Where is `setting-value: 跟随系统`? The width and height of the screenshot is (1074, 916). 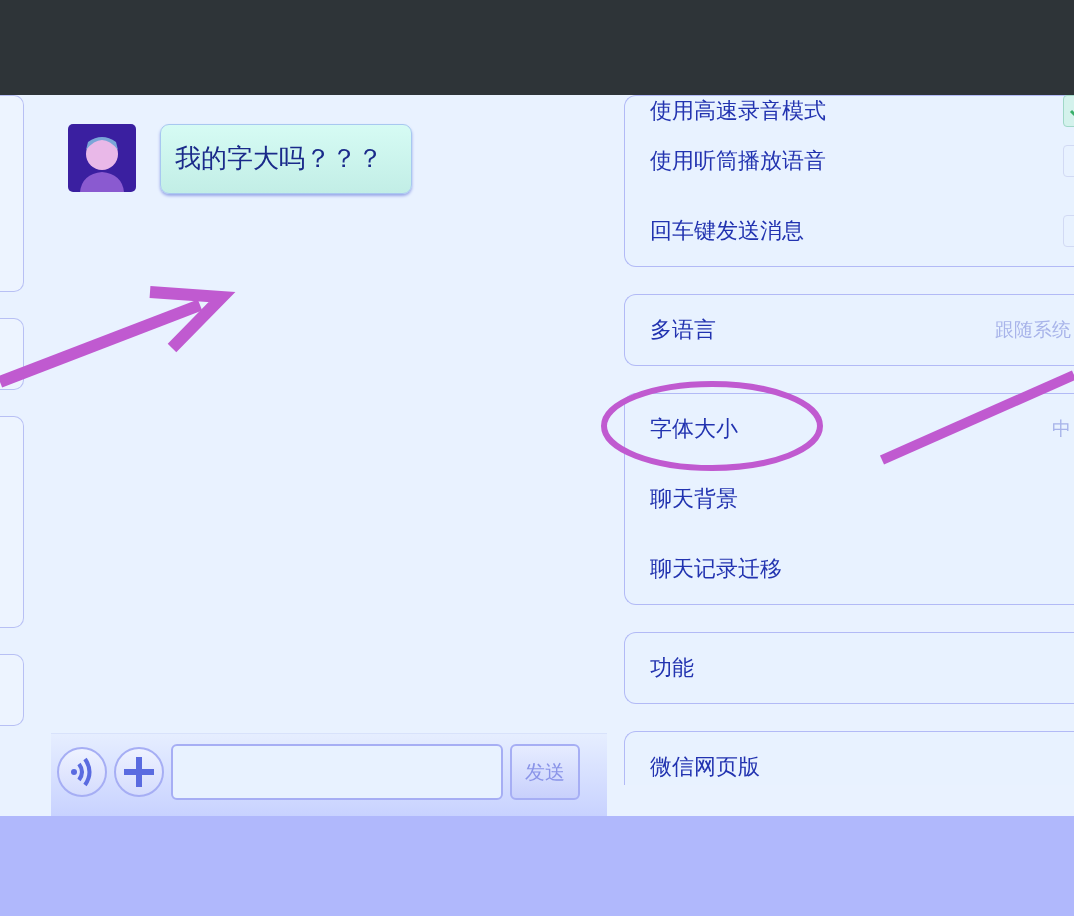
setting-value: 跟随系统 is located at coordinates (1033, 329).